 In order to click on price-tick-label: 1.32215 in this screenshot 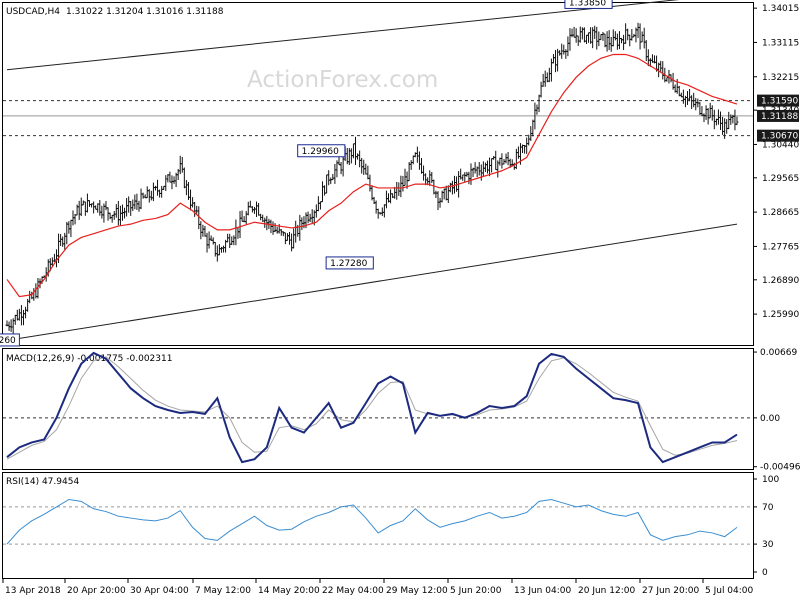, I will do `click(780, 78)`.